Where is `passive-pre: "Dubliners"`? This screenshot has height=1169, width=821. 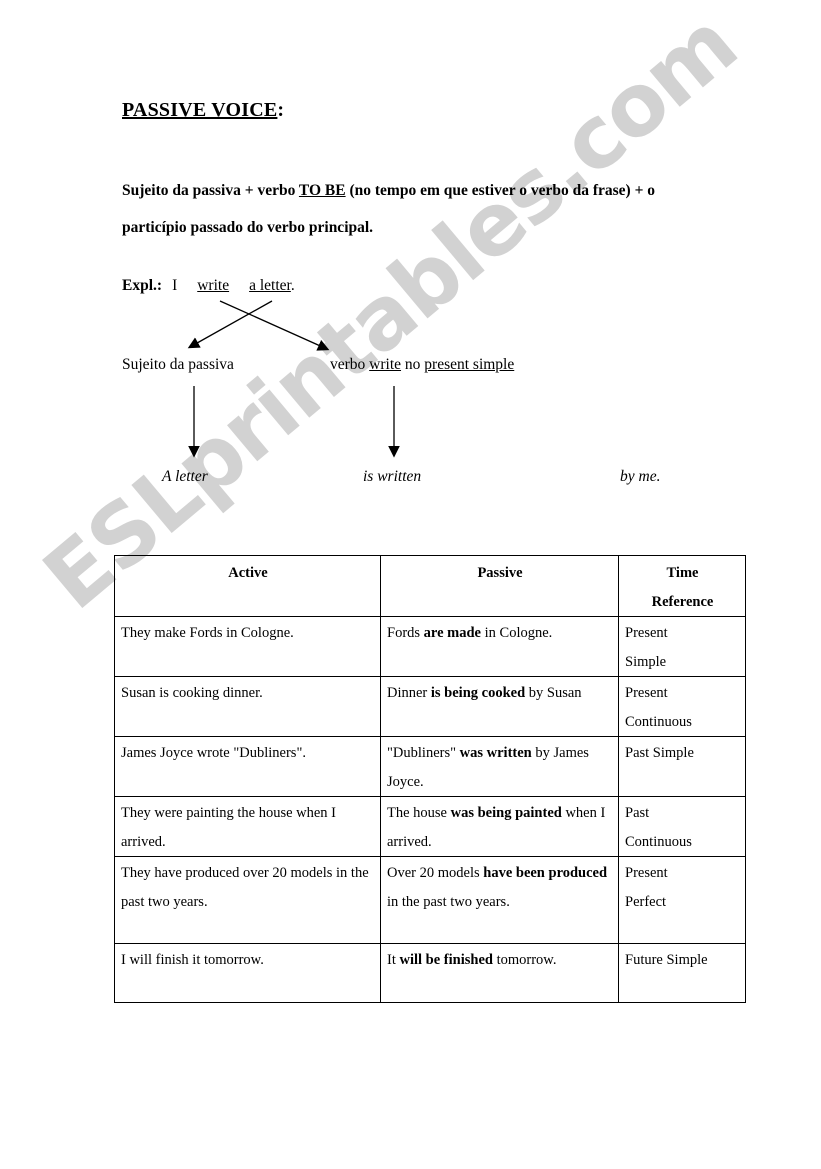
passive-pre: "Dubliners" is located at coordinates (423, 753).